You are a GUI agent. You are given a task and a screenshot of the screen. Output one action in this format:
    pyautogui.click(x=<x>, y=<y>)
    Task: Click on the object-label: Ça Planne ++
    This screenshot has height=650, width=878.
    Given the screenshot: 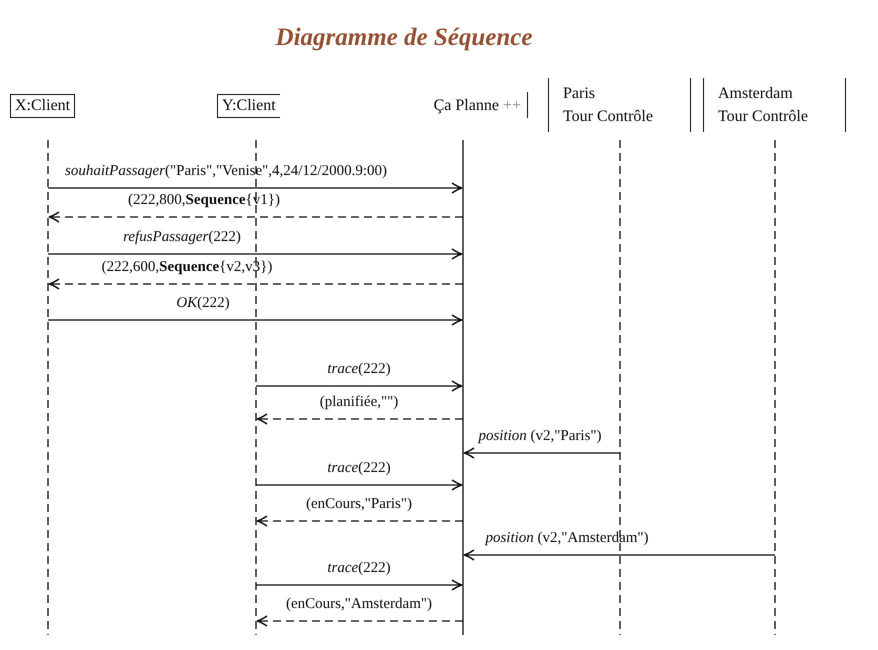 What is the action you would take?
    pyautogui.click(x=477, y=106)
    